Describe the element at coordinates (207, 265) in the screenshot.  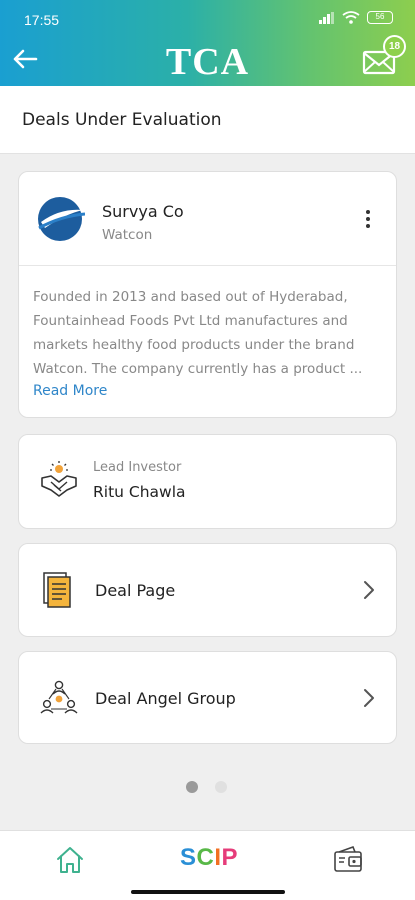
I see `card-divider` at that location.